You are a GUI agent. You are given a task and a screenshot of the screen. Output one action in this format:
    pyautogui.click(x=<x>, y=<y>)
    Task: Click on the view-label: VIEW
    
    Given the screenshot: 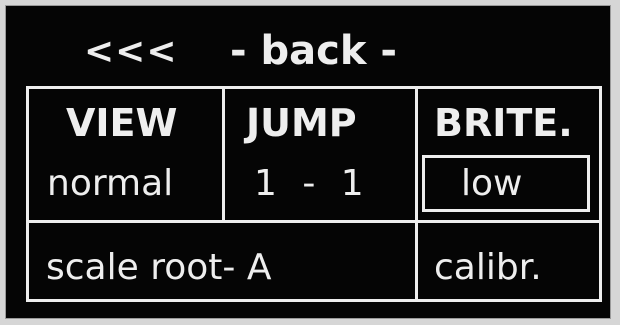 What is the action you would take?
    pyautogui.click(x=122, y=123)
    